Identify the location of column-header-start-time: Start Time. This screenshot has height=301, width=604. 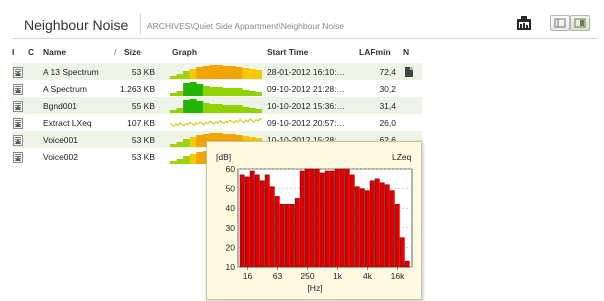
(287, 52).